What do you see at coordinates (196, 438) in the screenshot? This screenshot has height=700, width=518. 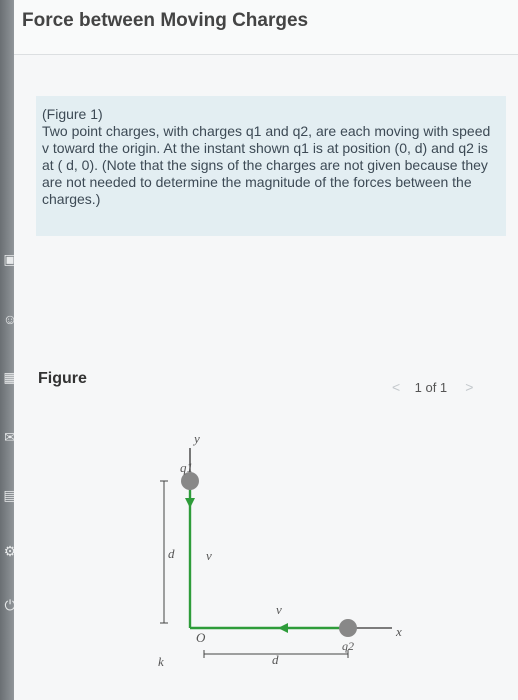 I see `y-axis-label: y` at bounding box center [196, 438].